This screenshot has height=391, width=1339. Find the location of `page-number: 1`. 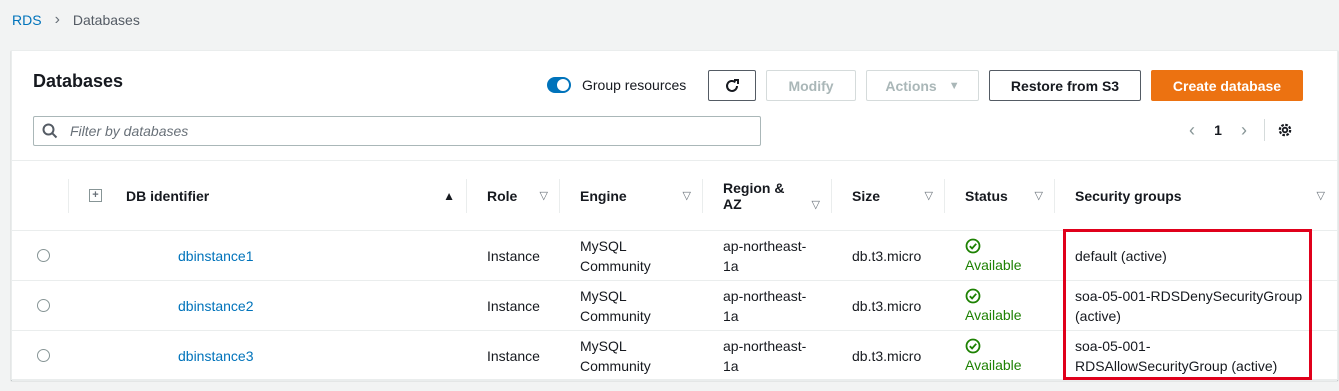

page-number: 1 is located at coordinates (1218, 130).